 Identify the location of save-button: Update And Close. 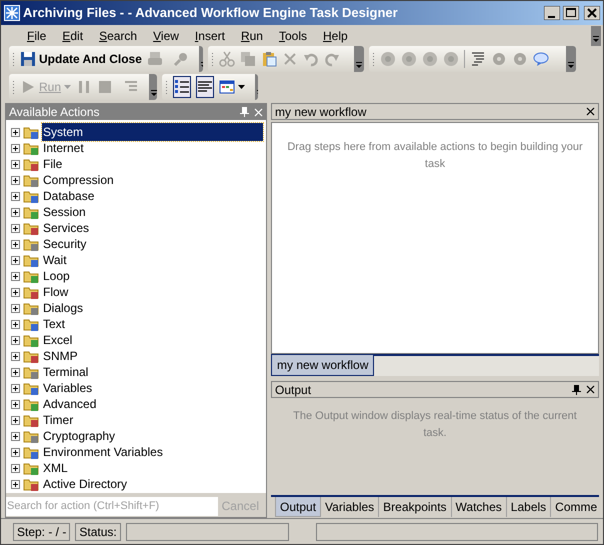
(81, 59).